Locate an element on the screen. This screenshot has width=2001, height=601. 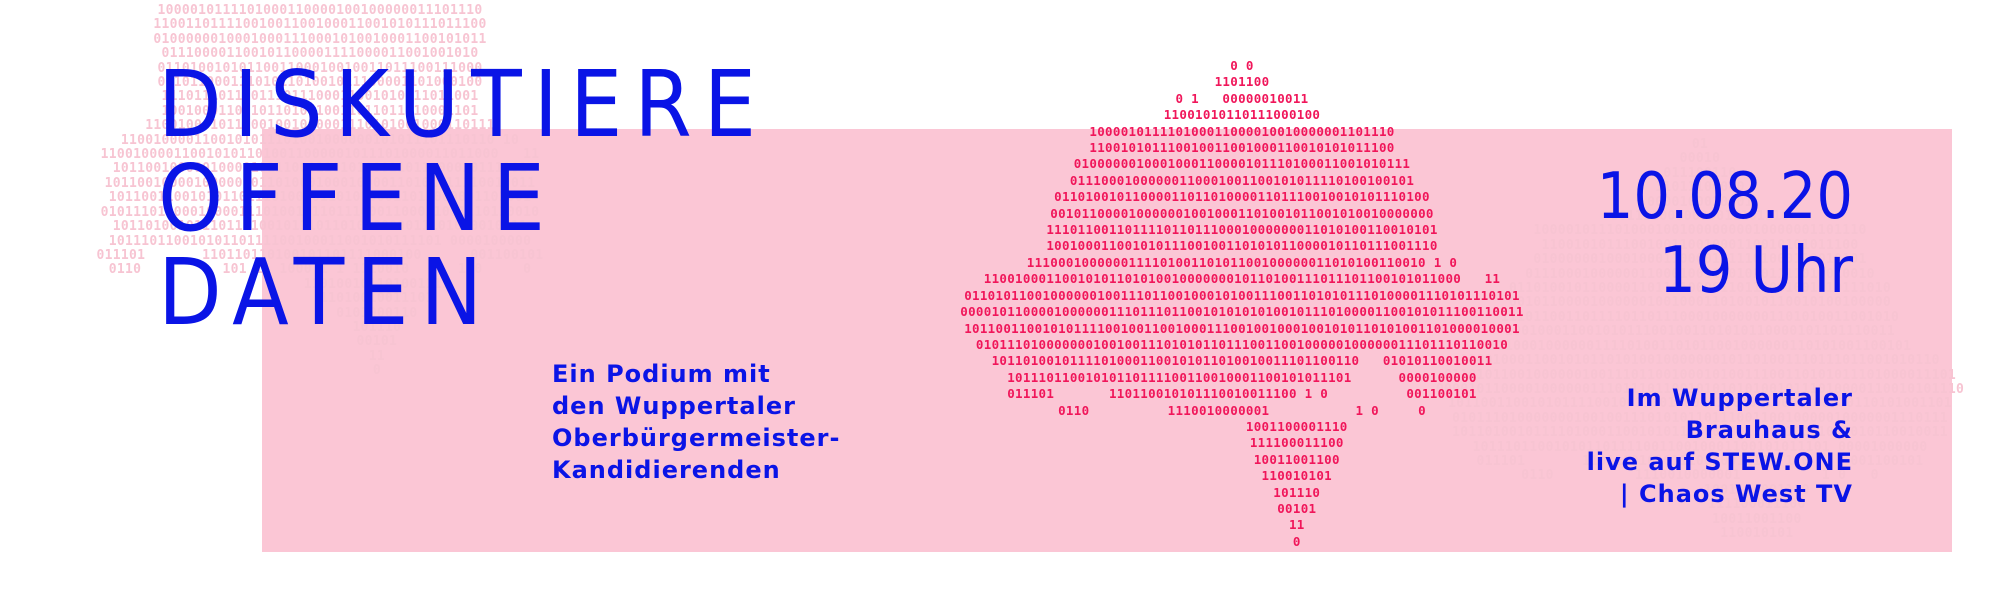
subline-line-1: Ein Podium mit is located at coordinates (661, 374).